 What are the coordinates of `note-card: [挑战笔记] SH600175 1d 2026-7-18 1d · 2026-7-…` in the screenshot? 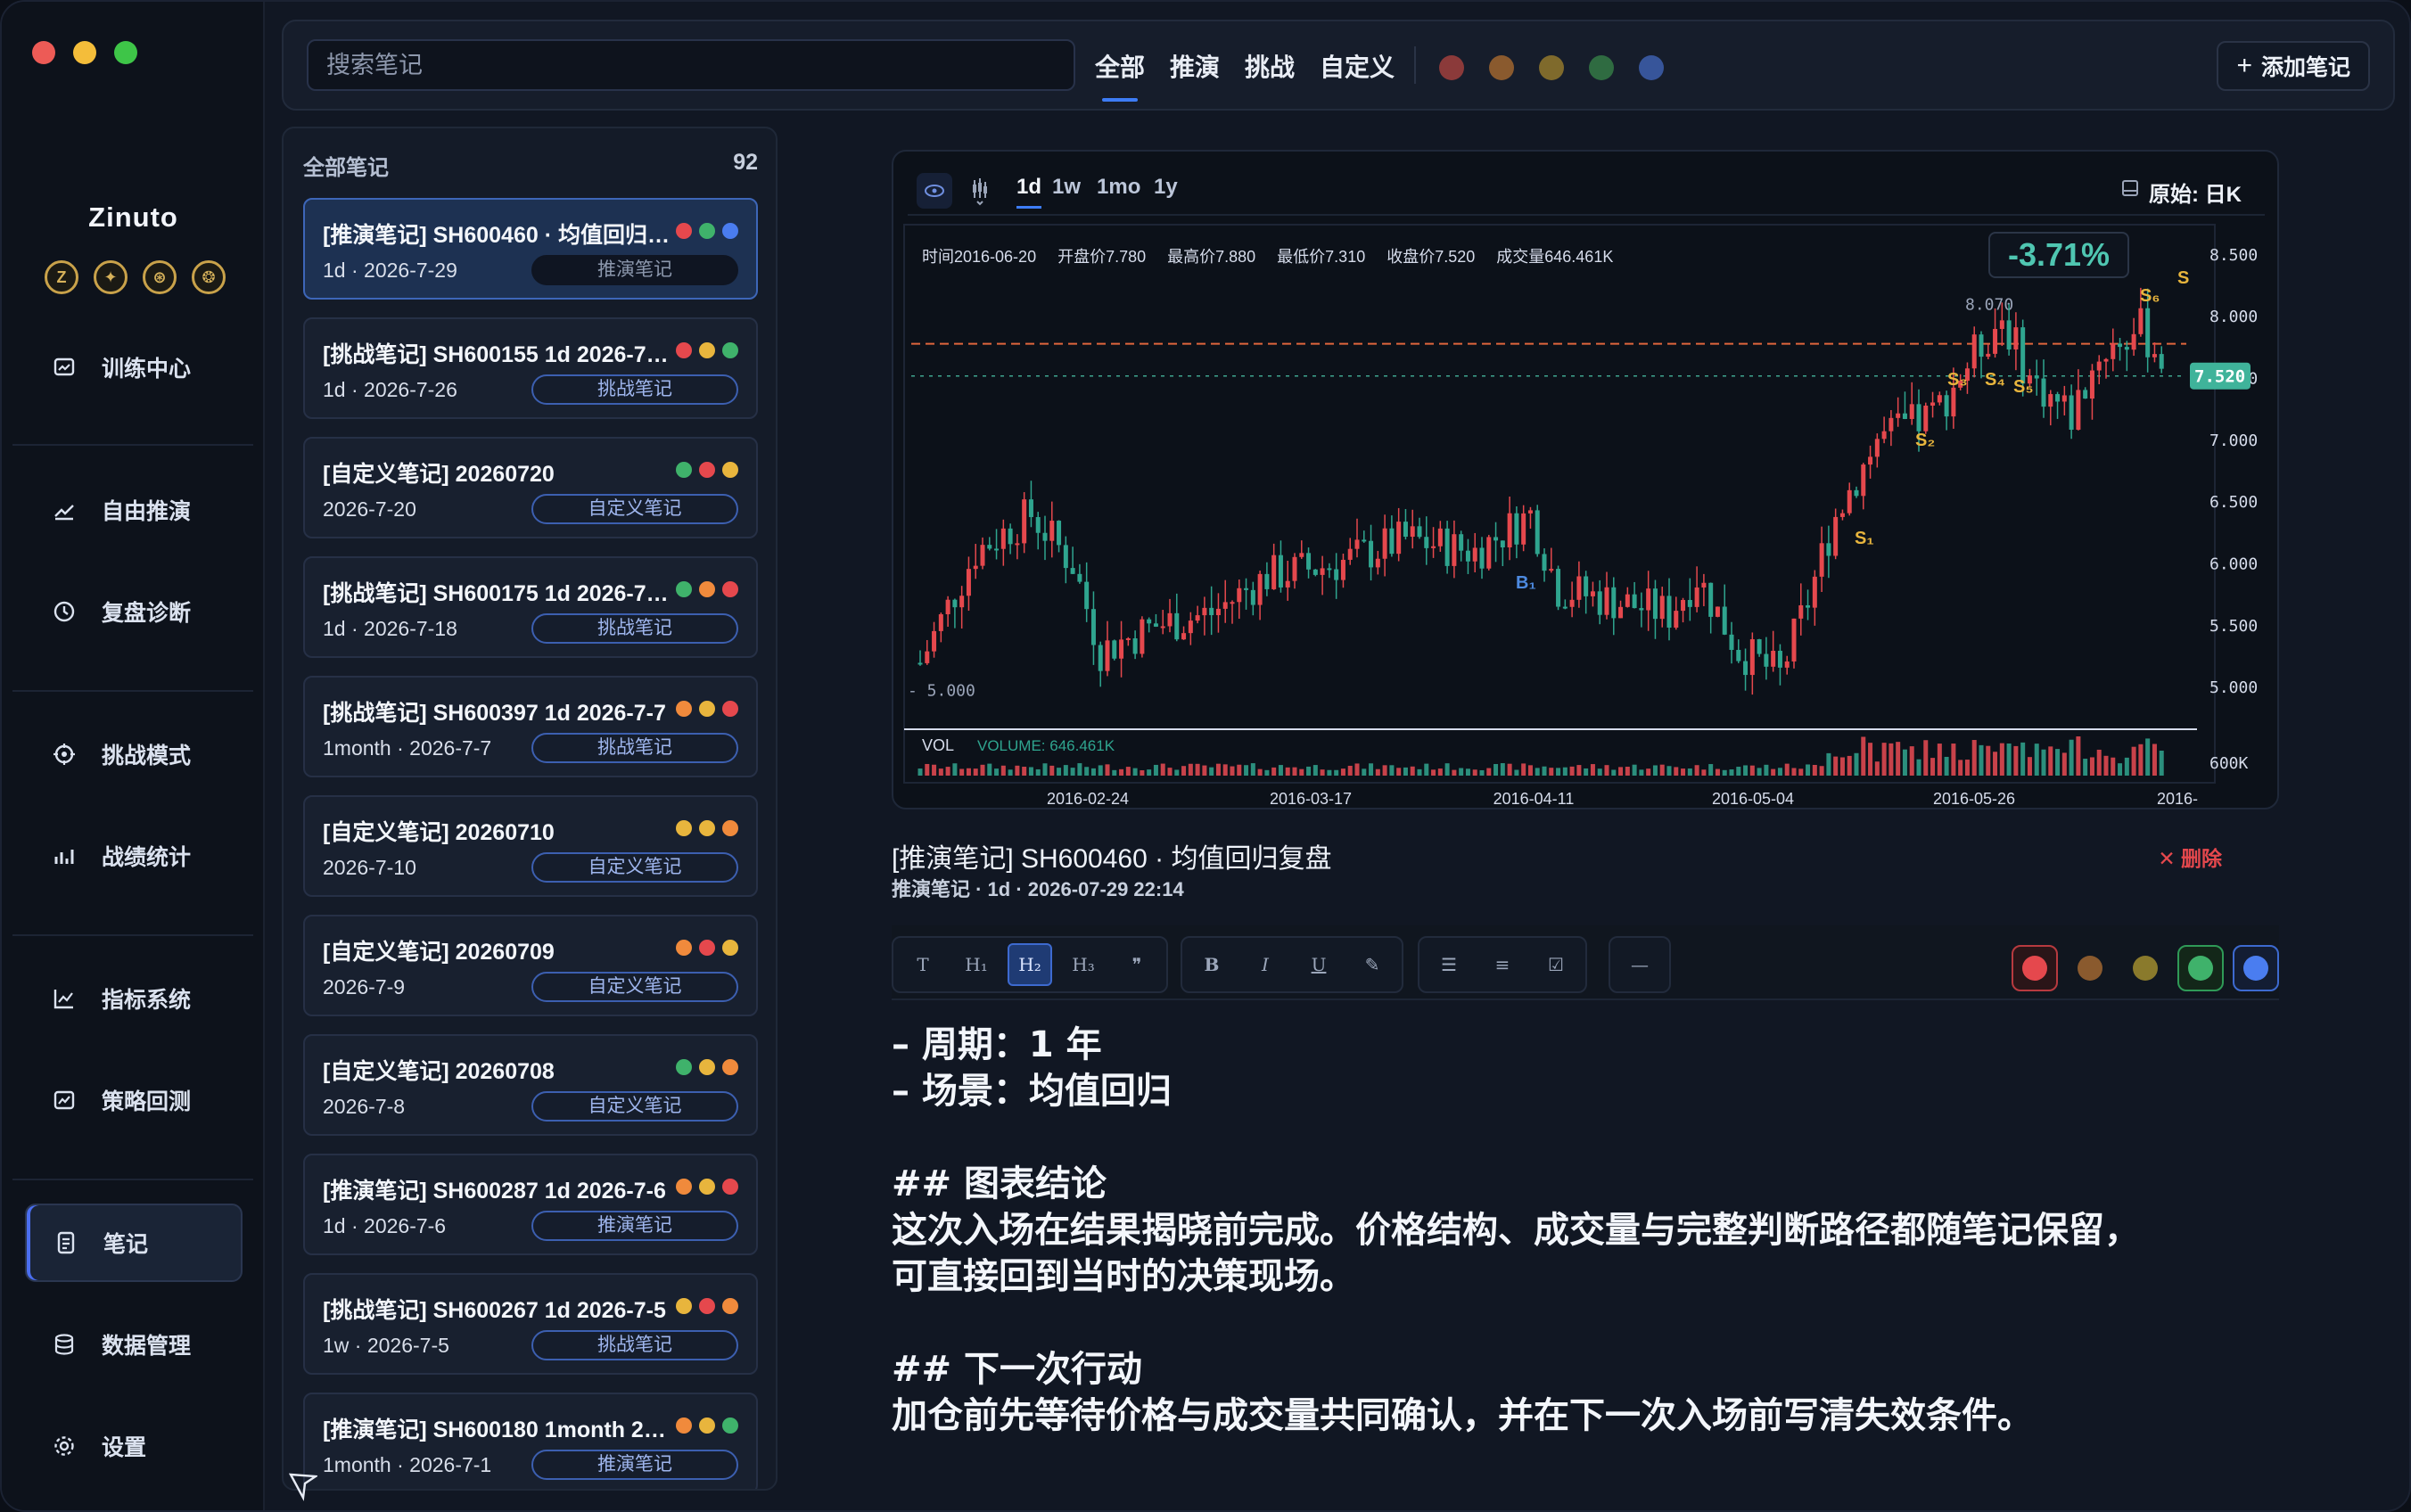 It's located at (530, 607).